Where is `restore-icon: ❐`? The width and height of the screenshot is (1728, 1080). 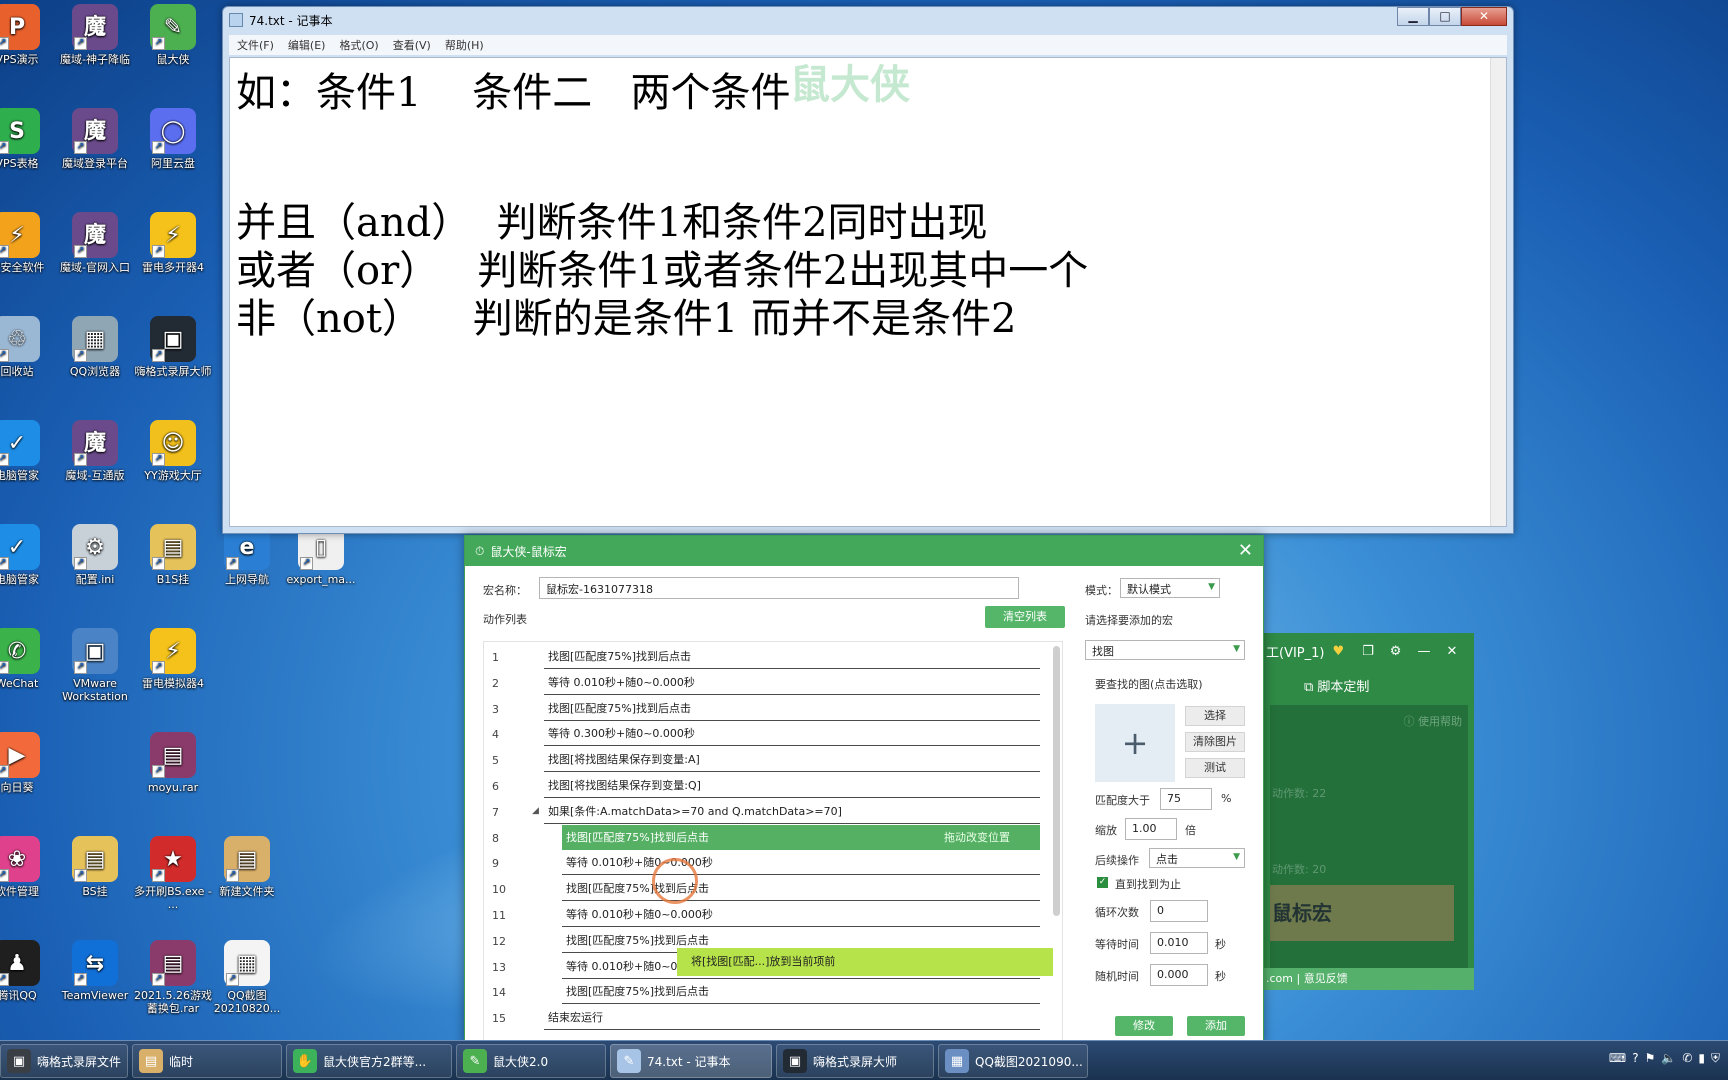 restore-icon: ❐ is located at coordinates (1368, 651).